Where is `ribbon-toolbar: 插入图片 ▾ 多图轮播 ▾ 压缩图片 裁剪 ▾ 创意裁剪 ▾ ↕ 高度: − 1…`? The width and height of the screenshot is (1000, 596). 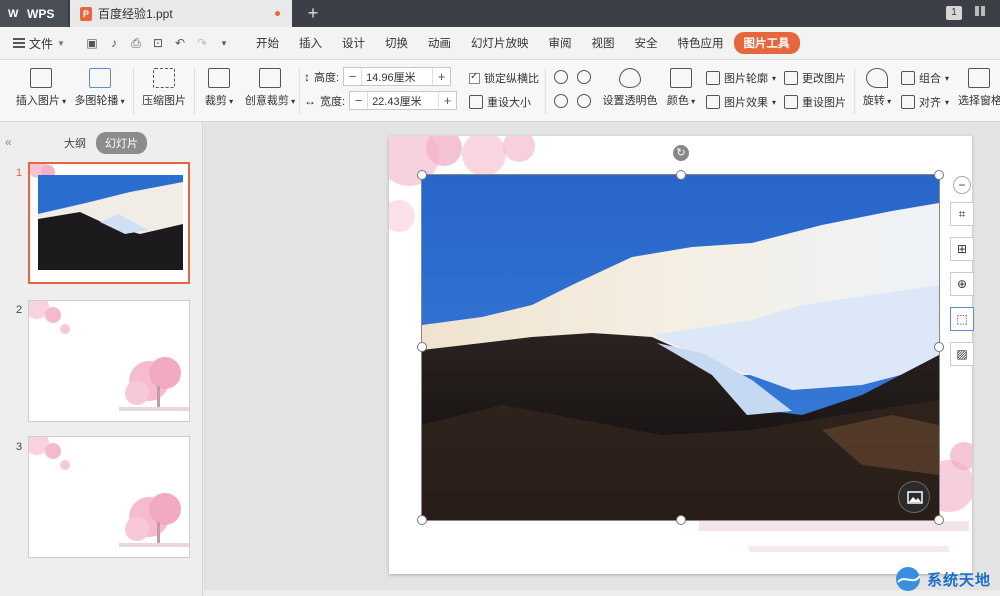
ribbon-toolbar: 插入图片 ▾ 多图轮播 ▾ 压缩图片 裁剪 ▾ 创意裁剪 ▾ ↕ 高度: − 1… is located at coordinates (500, 91).